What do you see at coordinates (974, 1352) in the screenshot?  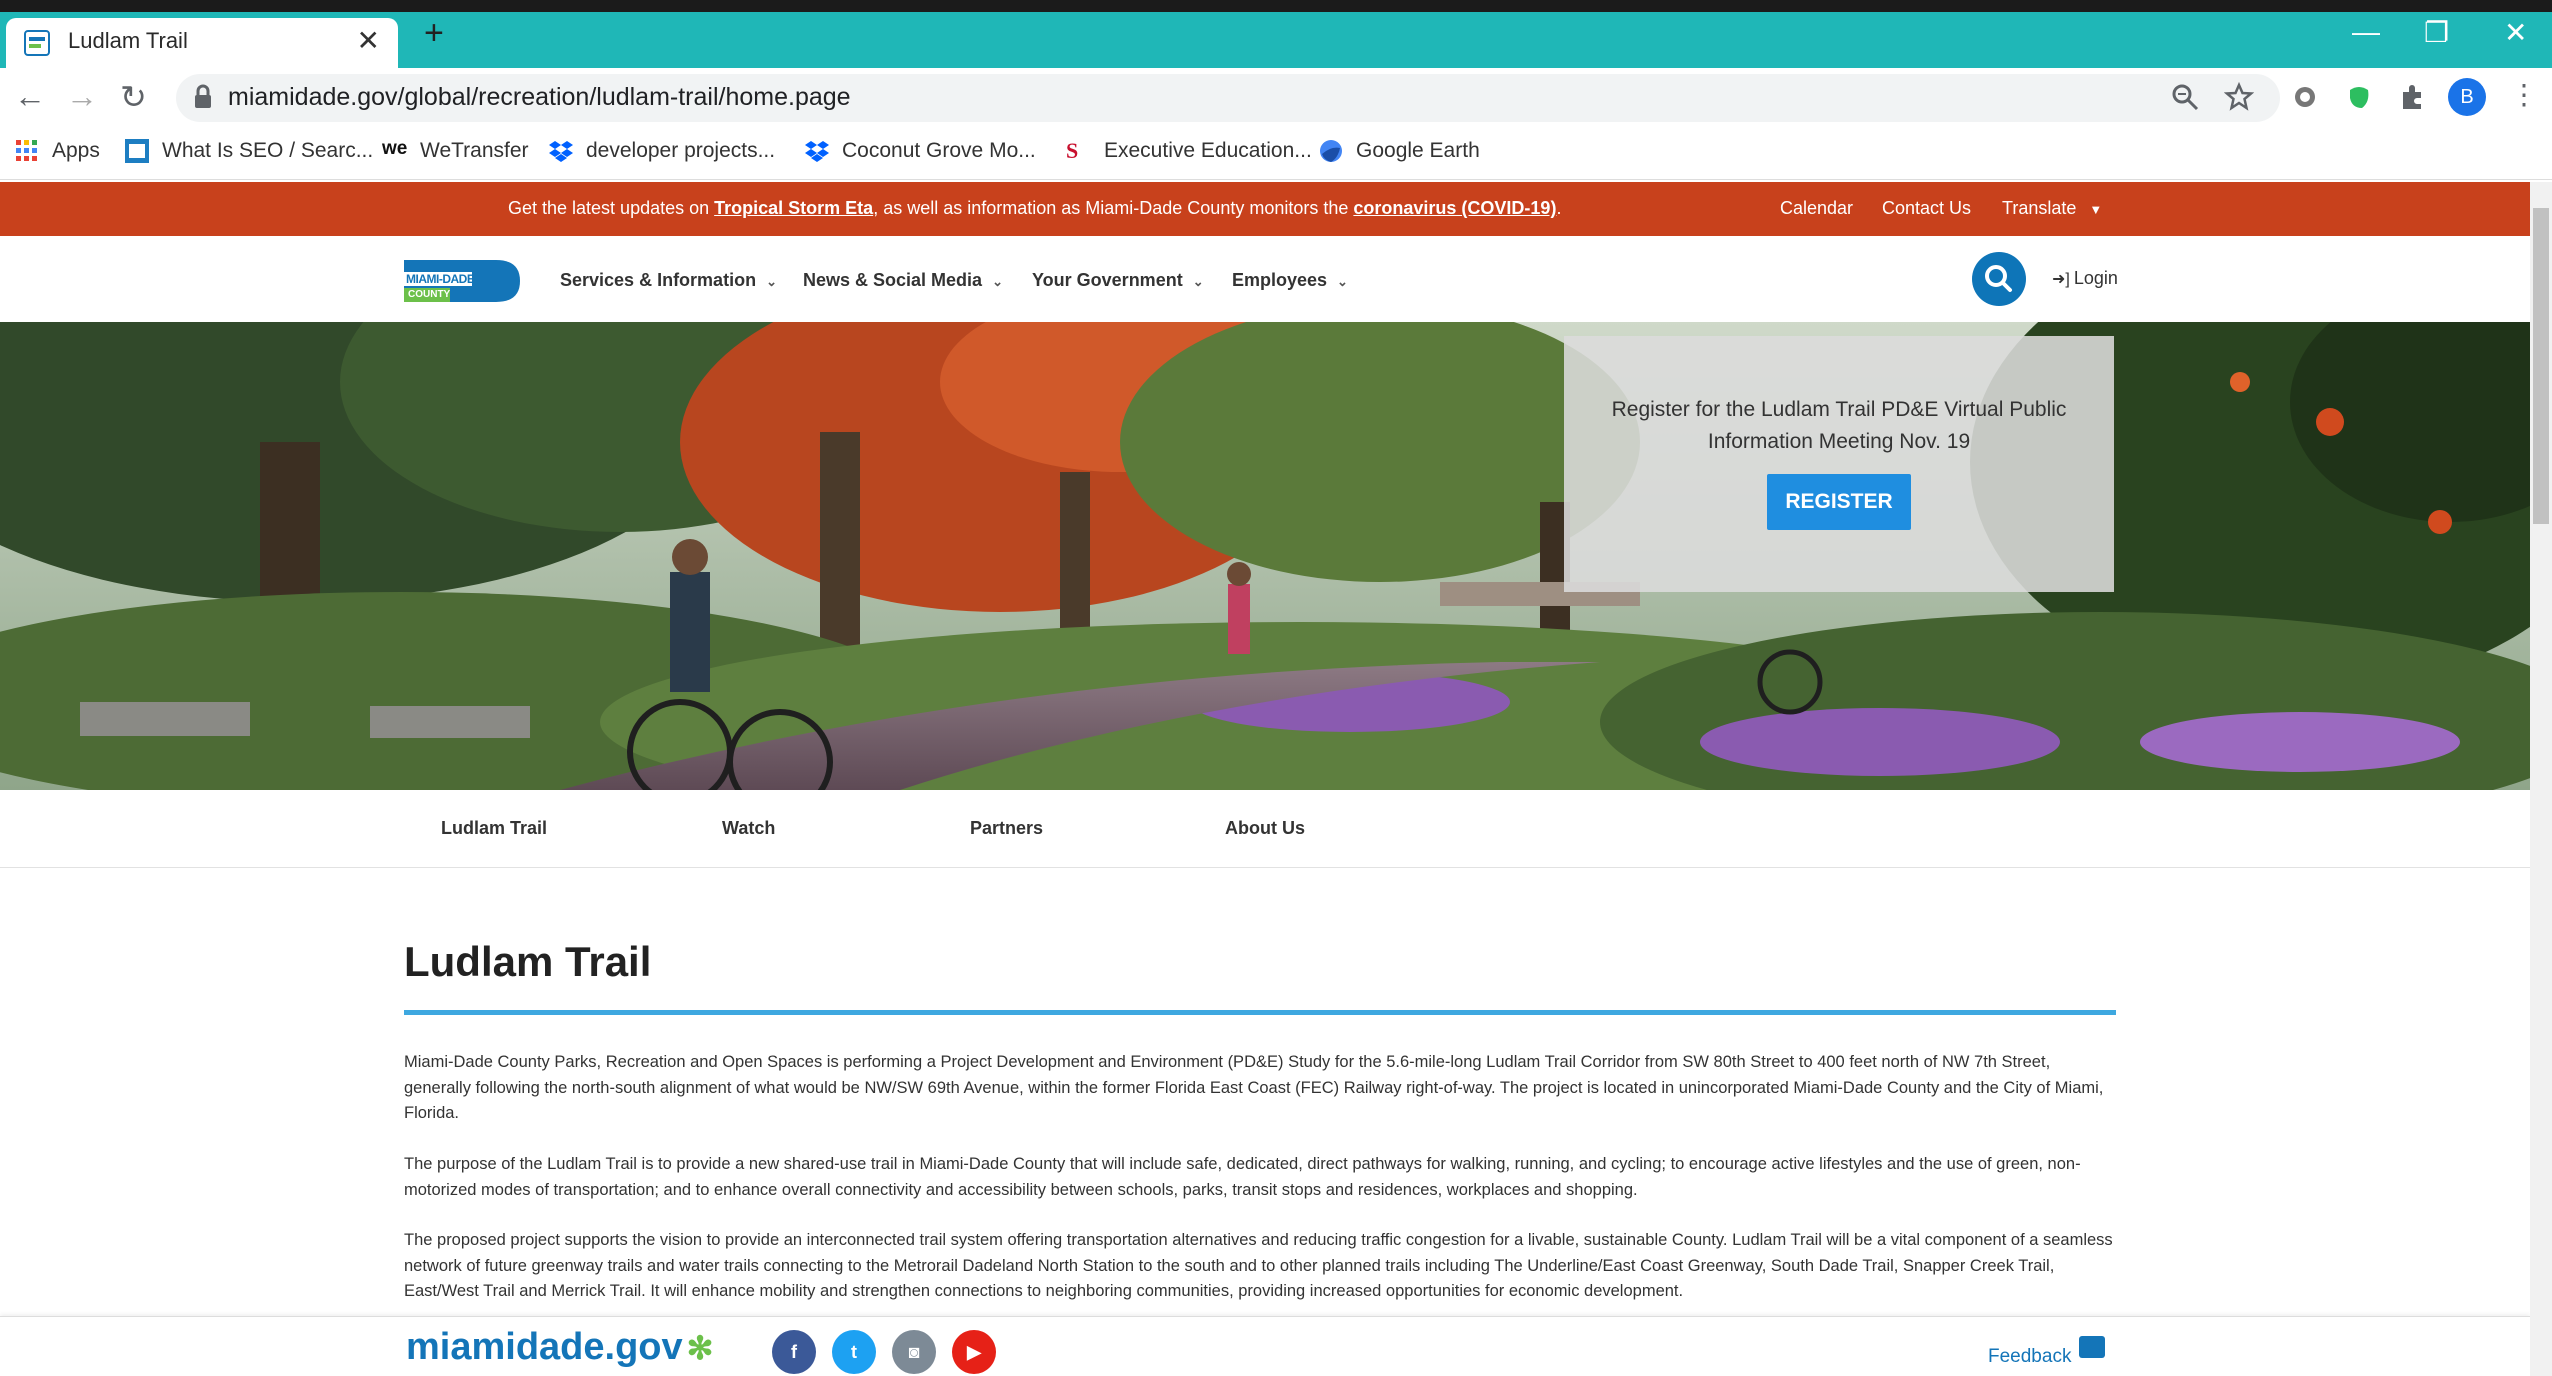 I see `youtube-icon: ▶` at bounding box center [974, 1352].